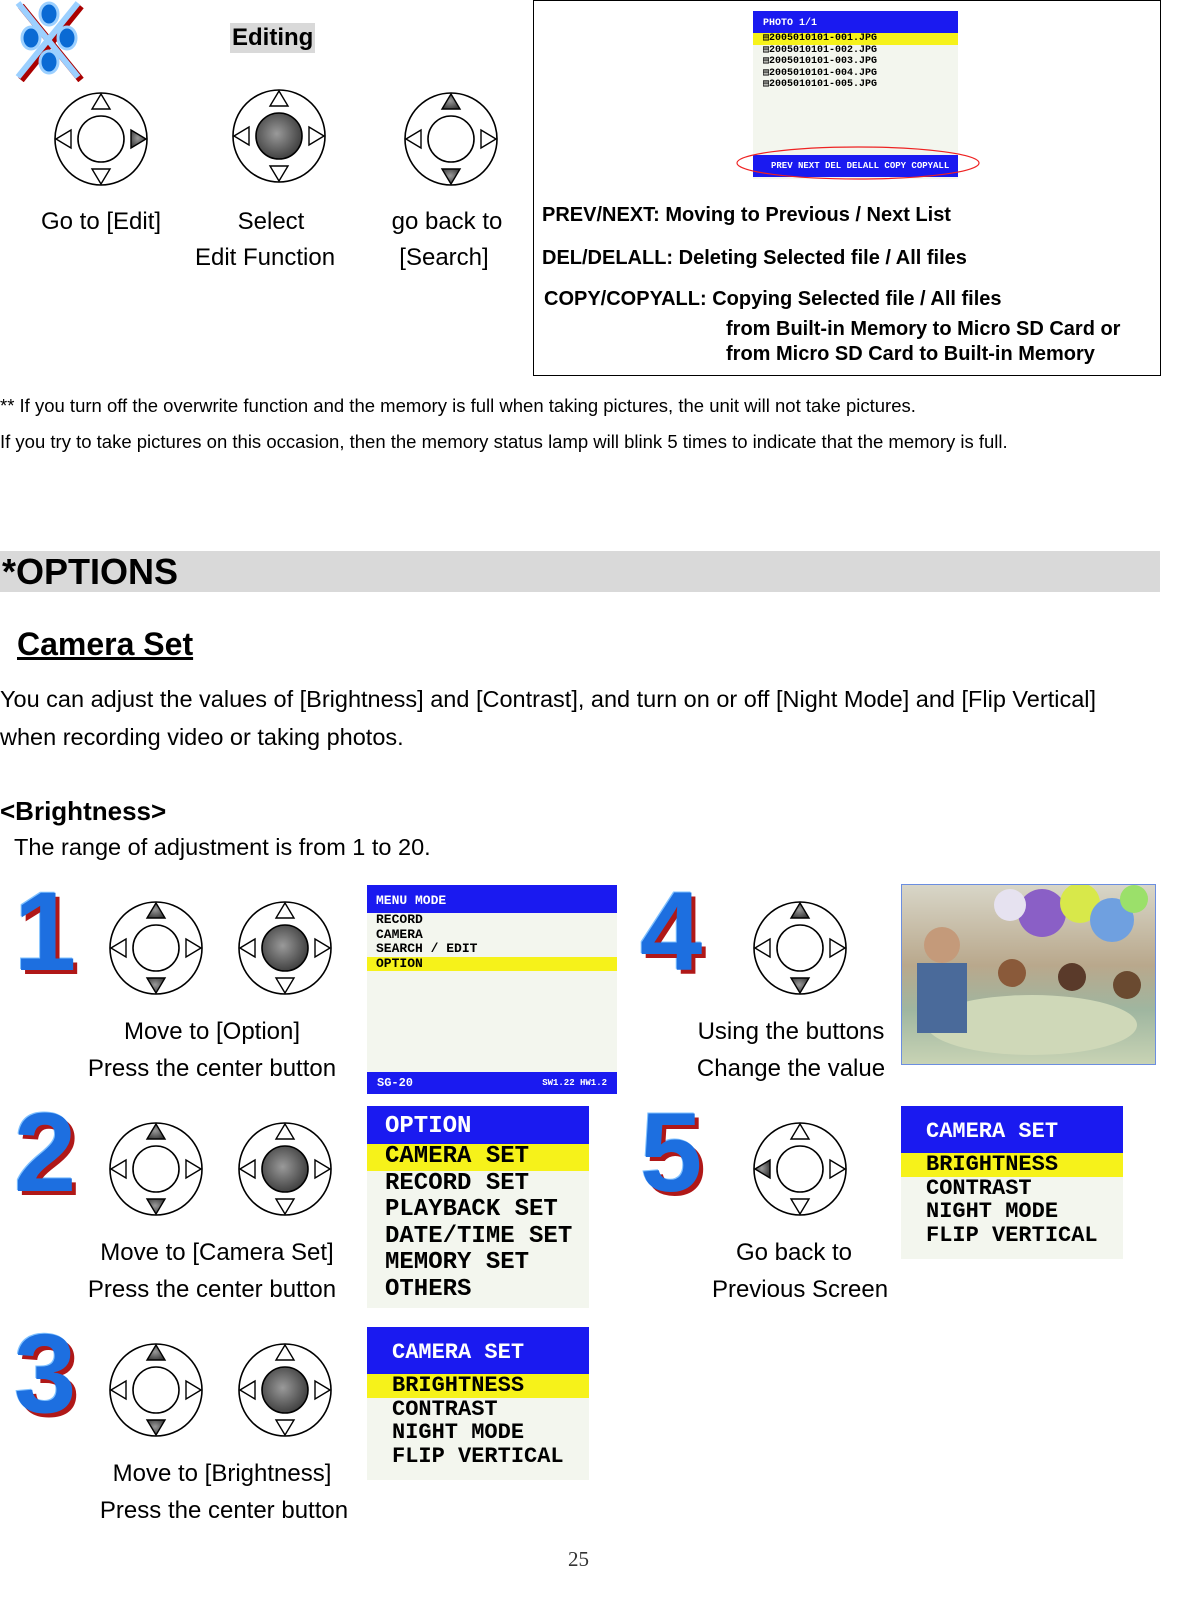 Image resolution: width=1182 pixels, height=1597 pixels. I want to click on step-caption: Go back to, so click(794, 1252).